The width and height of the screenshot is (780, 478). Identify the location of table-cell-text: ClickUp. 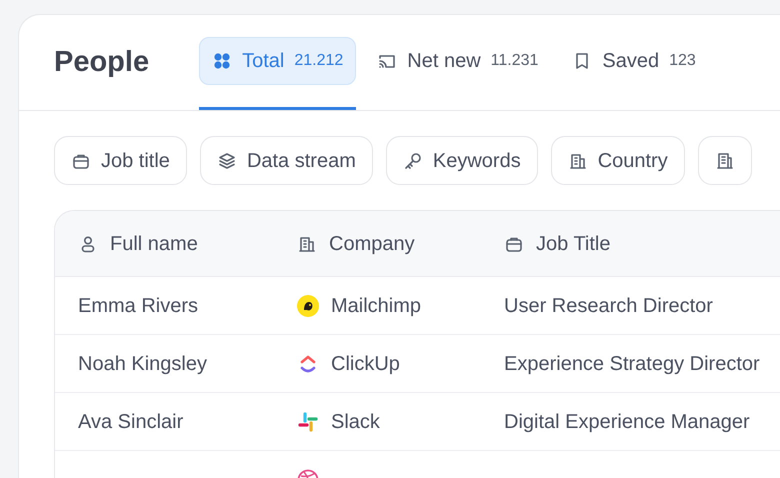
(365, 364).